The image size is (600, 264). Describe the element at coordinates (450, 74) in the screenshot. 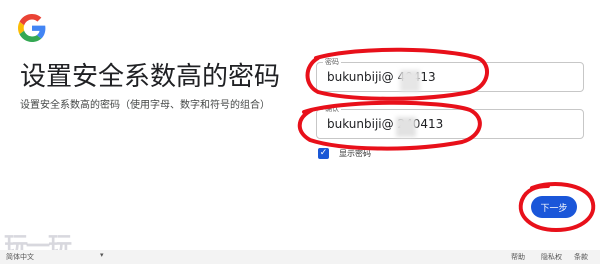

I see `password-field: 密码 bukunbiji@ 40413` at that location.